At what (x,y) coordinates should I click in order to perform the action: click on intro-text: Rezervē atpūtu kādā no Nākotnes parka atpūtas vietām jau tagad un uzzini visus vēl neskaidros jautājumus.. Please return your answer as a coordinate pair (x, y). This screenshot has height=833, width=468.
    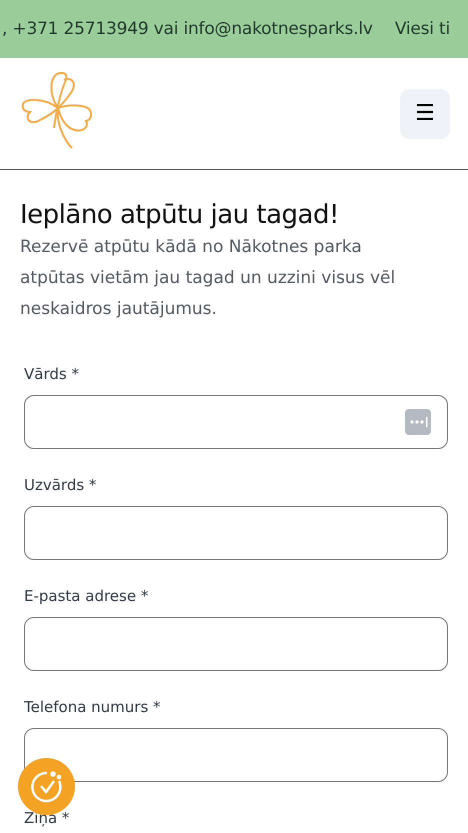
    Looking at the image, I should click on (208, 278).